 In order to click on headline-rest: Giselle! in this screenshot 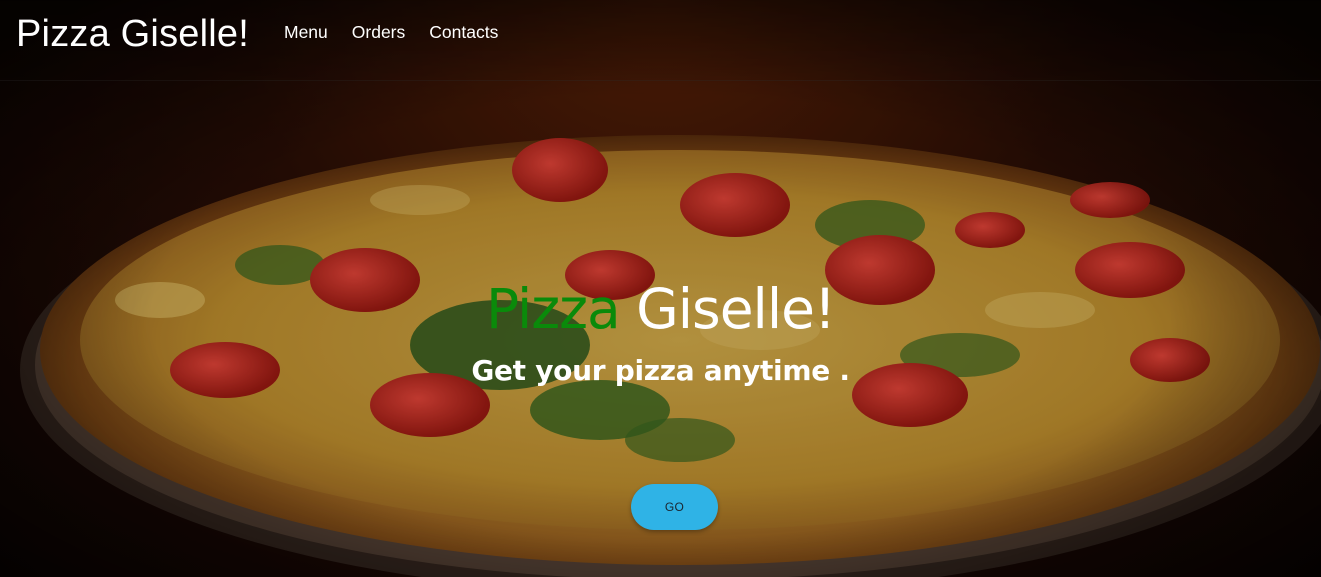, I will do `click(727, 309)`.